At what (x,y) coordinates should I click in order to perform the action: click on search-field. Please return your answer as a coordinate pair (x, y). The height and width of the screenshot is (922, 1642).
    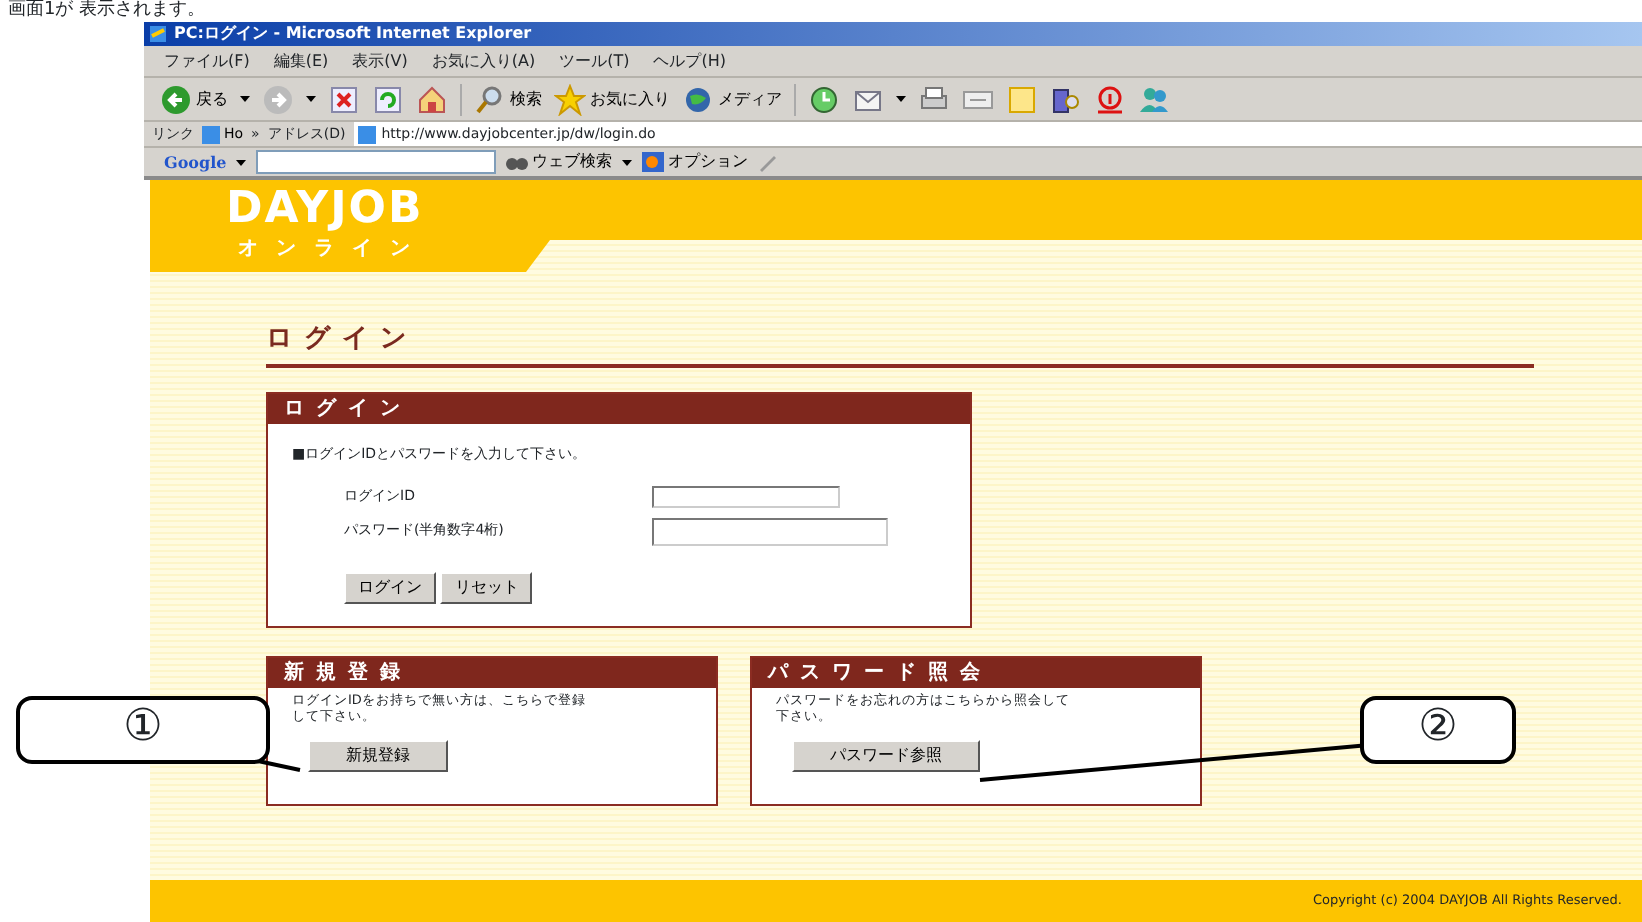
    Looking at the image, I should click on (376, 162).